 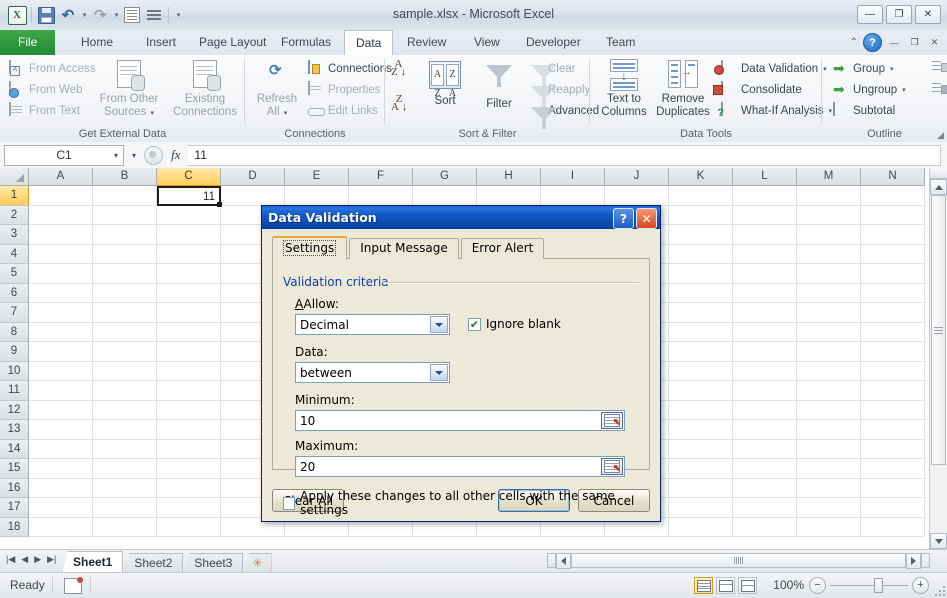 I want to click on cell-A18, so click(x=61, y=527).